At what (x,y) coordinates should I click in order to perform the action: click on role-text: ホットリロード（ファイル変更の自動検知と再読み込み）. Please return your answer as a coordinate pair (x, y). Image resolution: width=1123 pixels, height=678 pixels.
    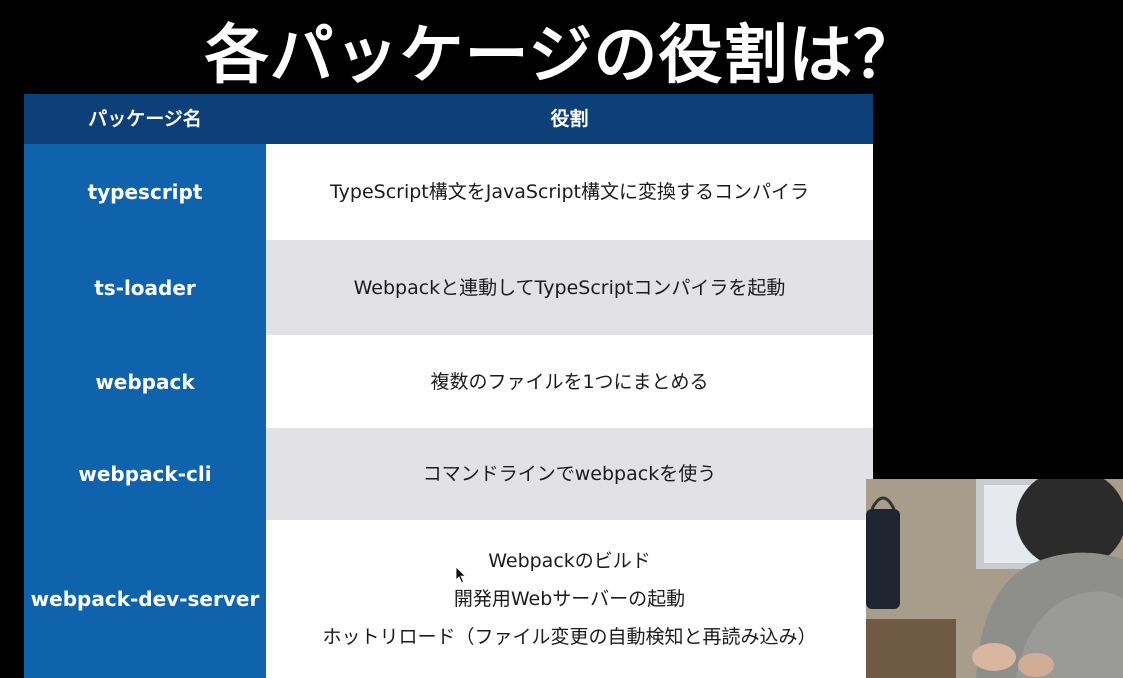
    Looking at the image, I should click on (569, 637).